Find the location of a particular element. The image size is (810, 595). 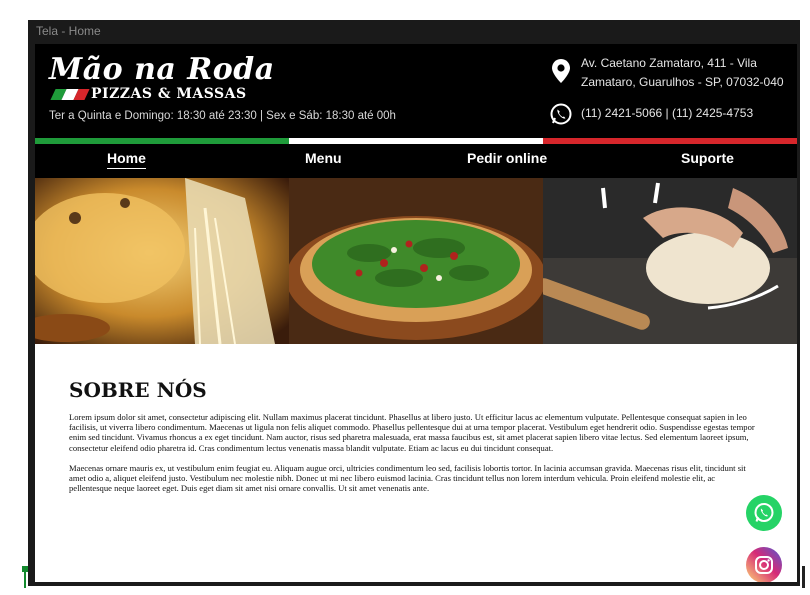

nav-menu: Menu is located at coordinates (323, 158).